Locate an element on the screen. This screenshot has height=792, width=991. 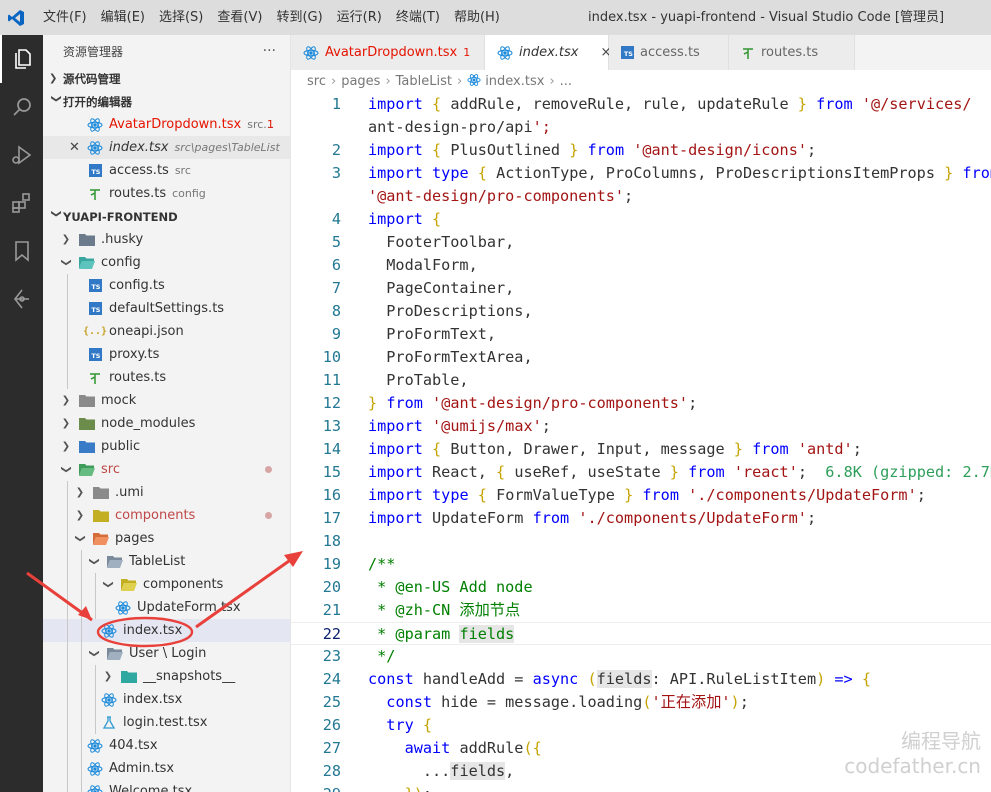
code-text: /** is located at coordinates (381, 564).